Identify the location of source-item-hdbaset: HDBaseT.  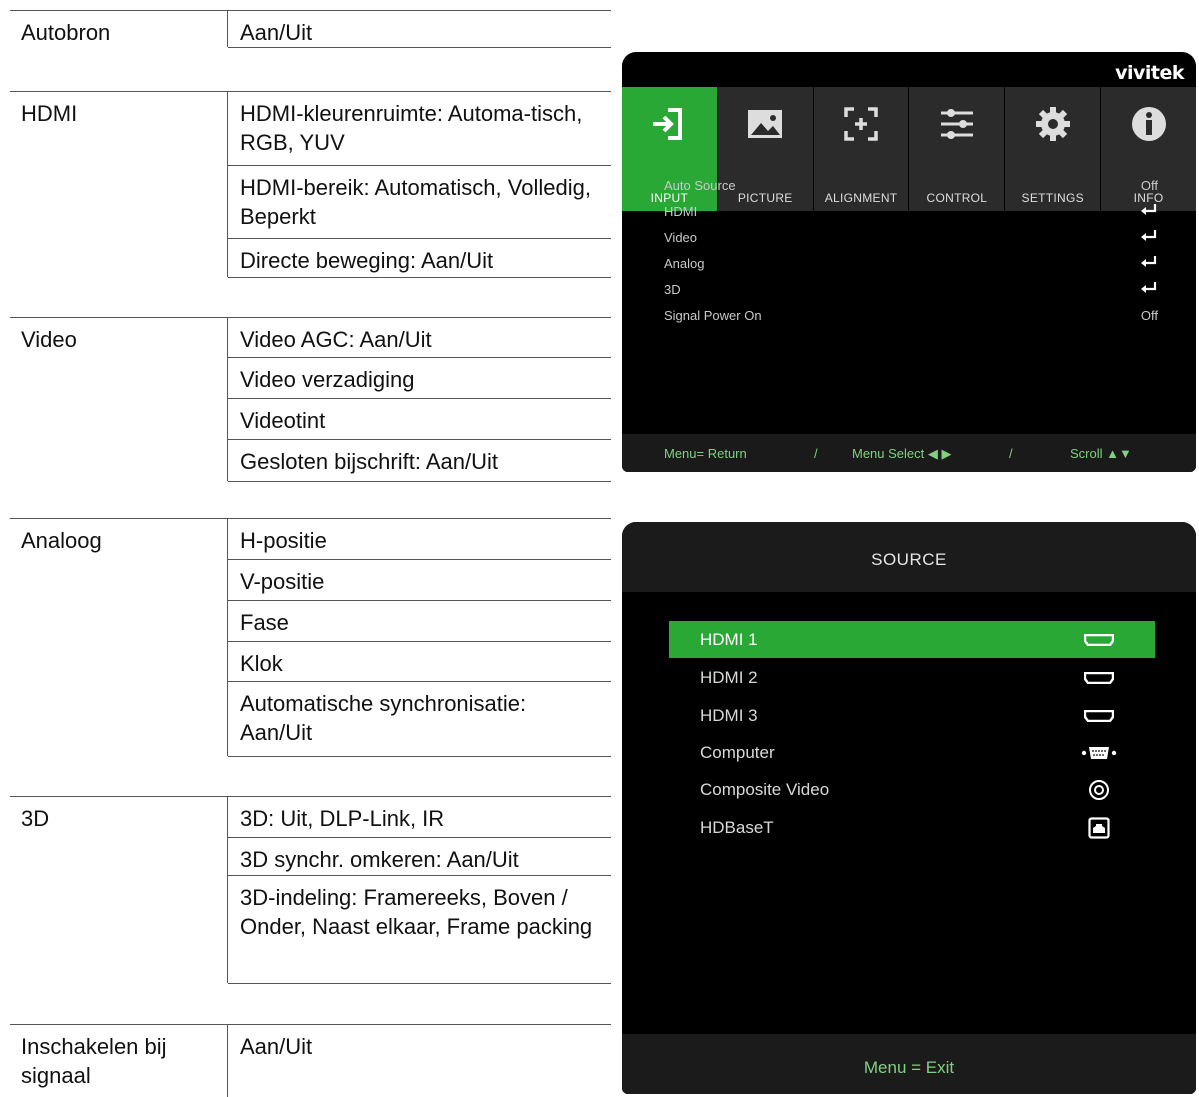
(912, 827).